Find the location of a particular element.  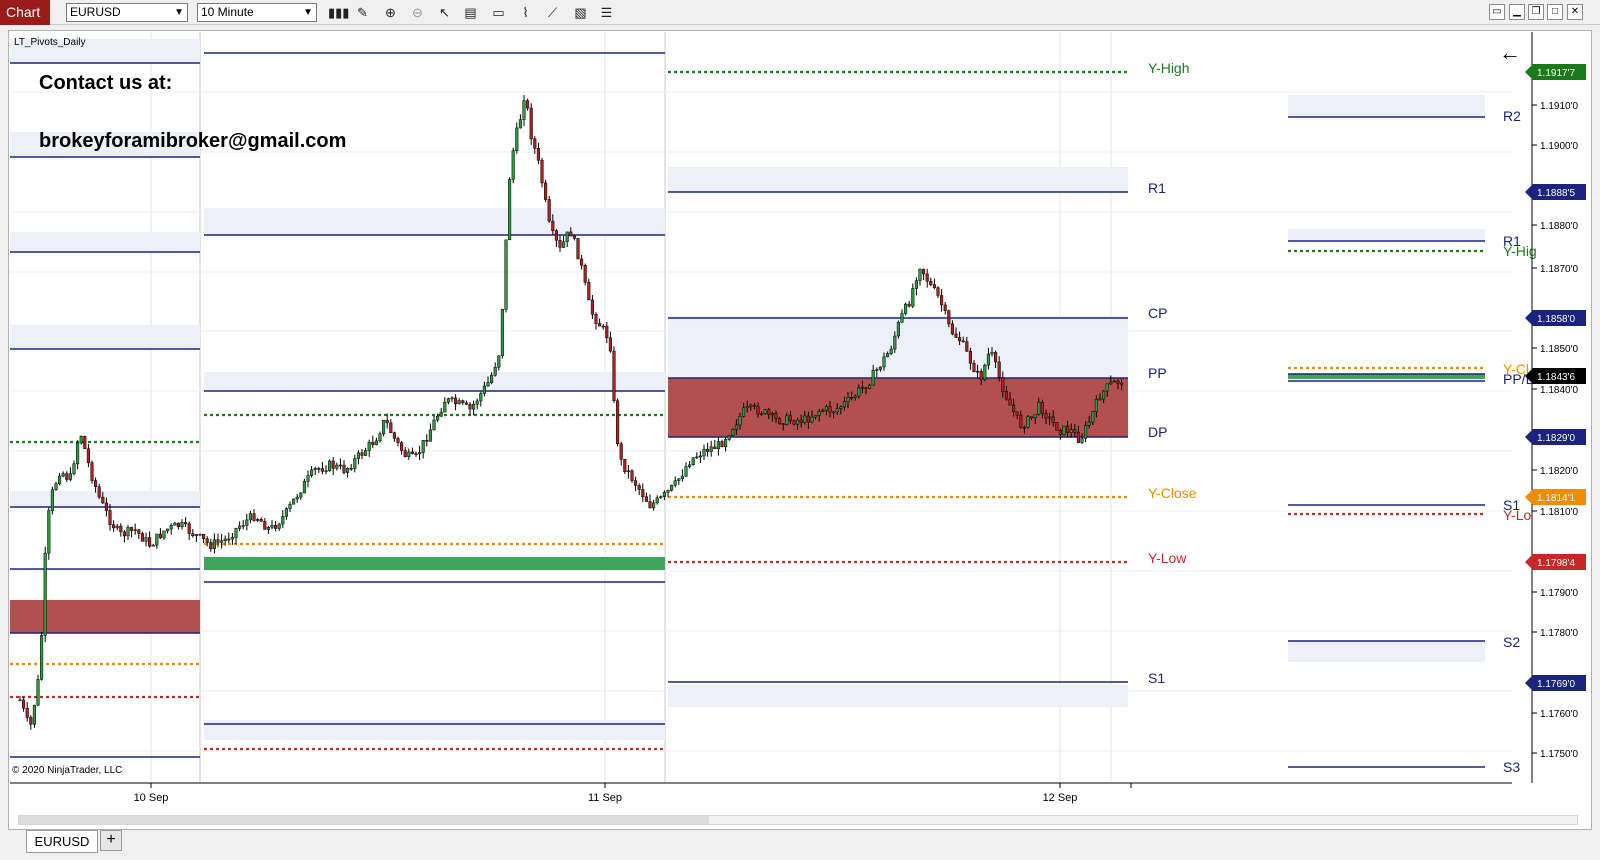

horizontal-scrollbar is located at coordinates (798, 820).